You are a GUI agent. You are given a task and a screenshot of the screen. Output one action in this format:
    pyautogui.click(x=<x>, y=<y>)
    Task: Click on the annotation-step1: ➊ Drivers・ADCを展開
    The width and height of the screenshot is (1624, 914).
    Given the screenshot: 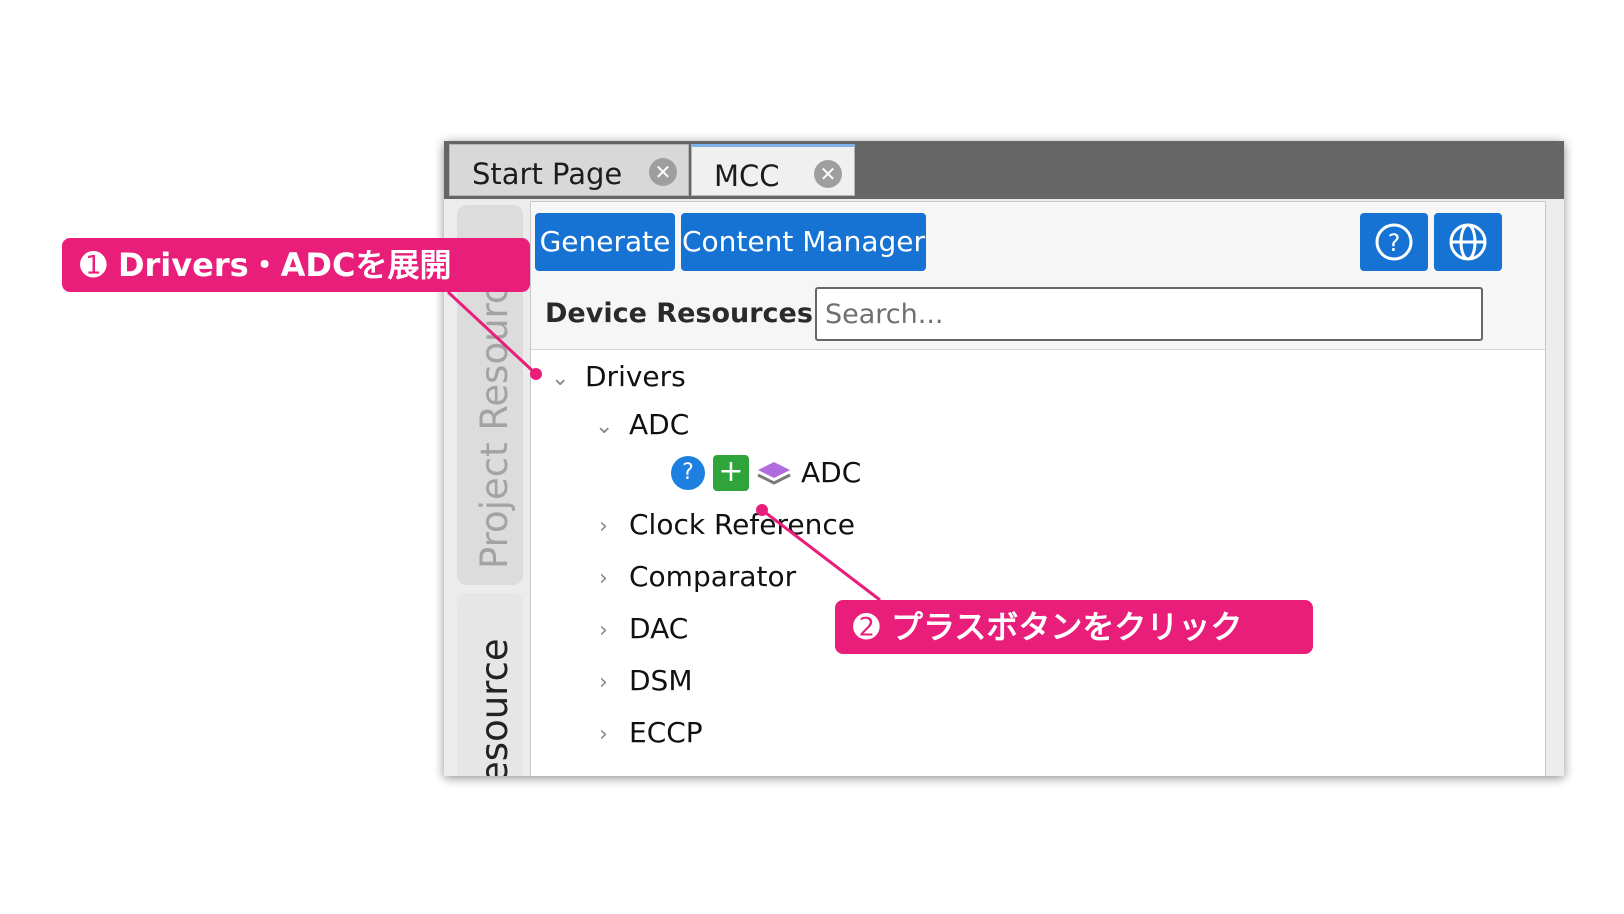 What is the action you would take?
    pyautogui.click(x=296, y=265)
    